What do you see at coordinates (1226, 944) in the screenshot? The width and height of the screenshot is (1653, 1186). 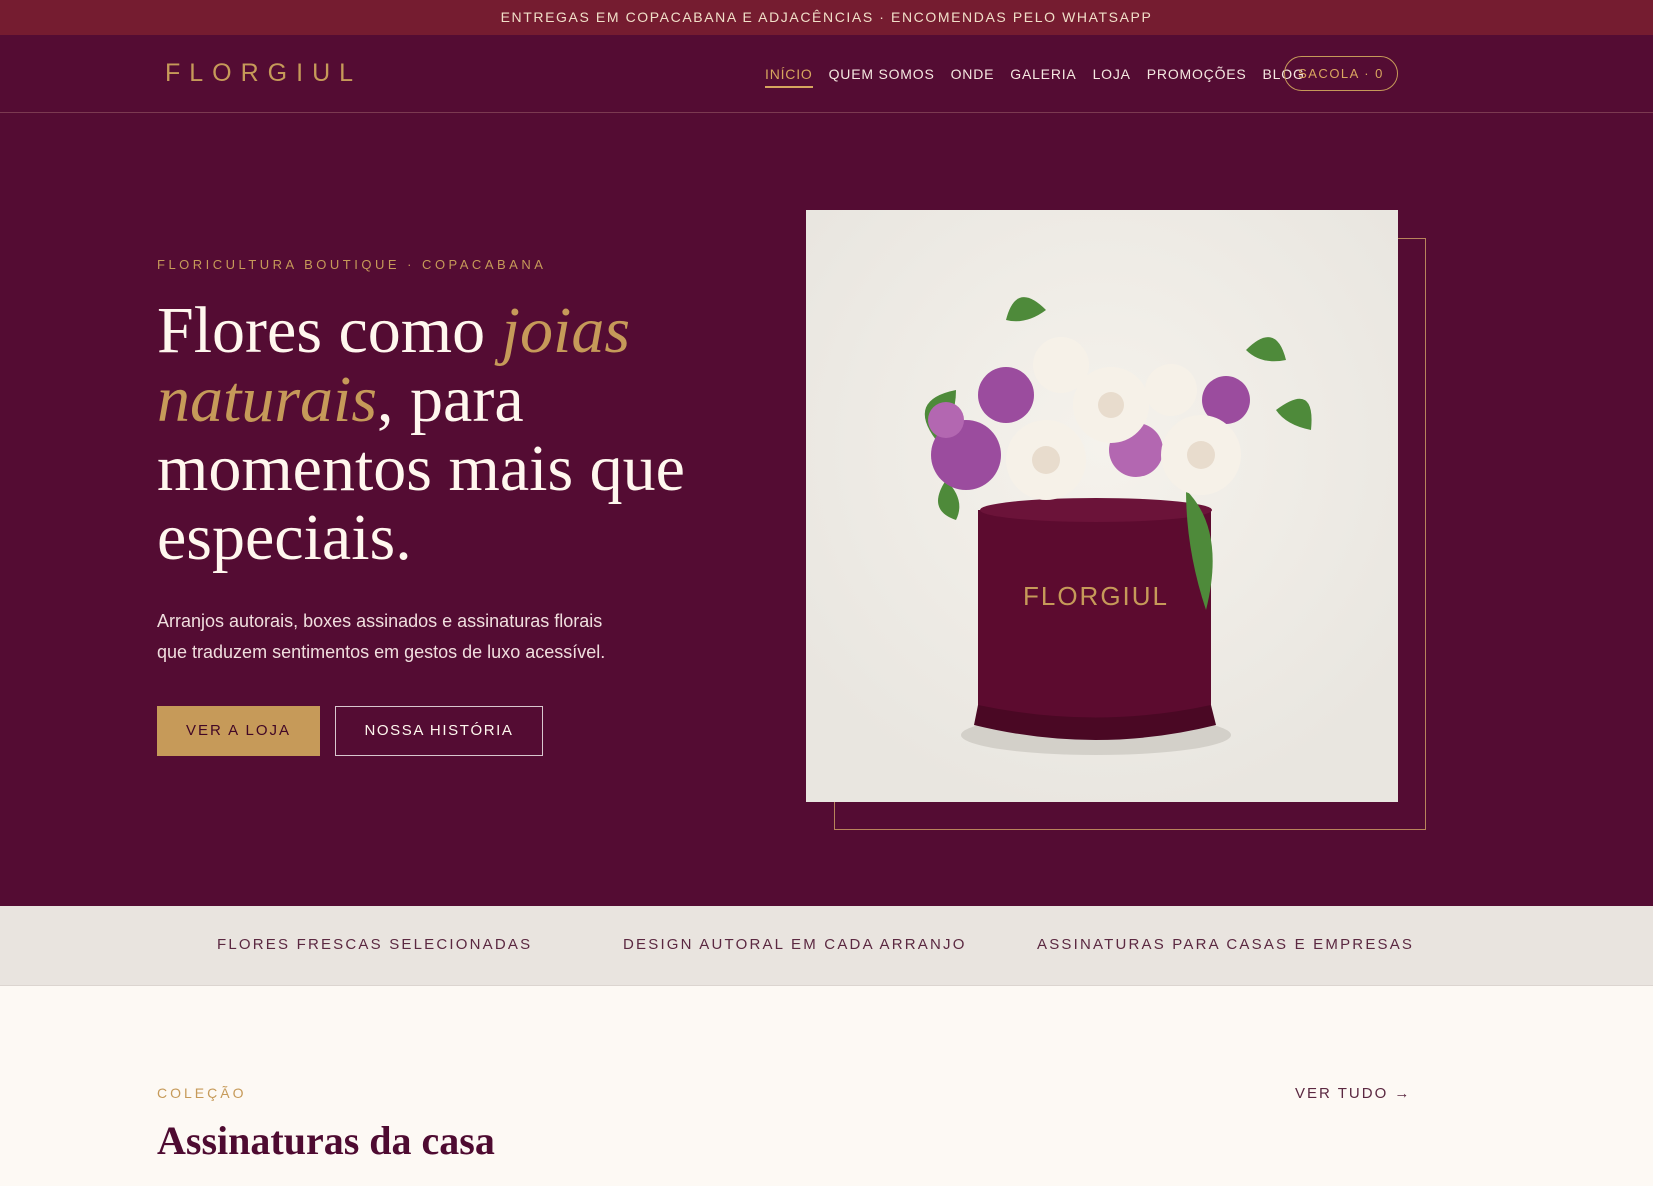 I see `feature-subscriptions: ASSINATURAS PARA CASAS E EMPRESAS` at bounding box center [1226, 944].